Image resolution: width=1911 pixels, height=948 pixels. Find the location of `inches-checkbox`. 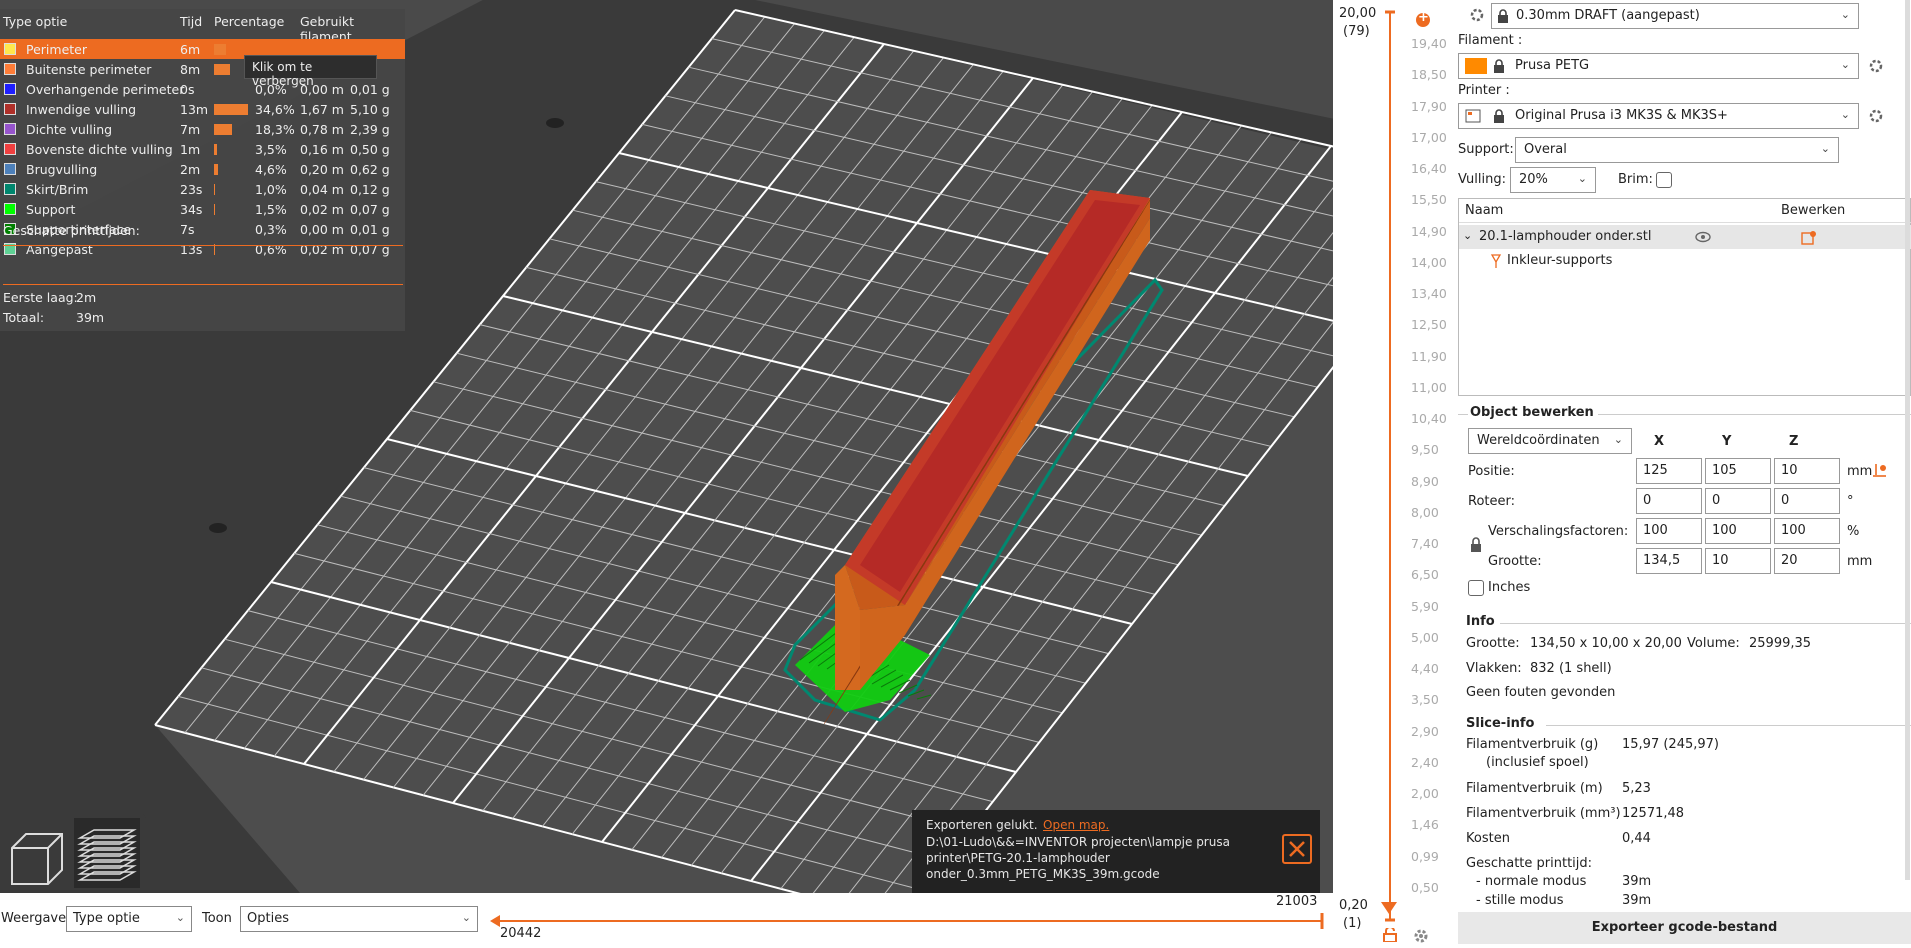

inches-checkbox is located at coordinates (1476, 588).